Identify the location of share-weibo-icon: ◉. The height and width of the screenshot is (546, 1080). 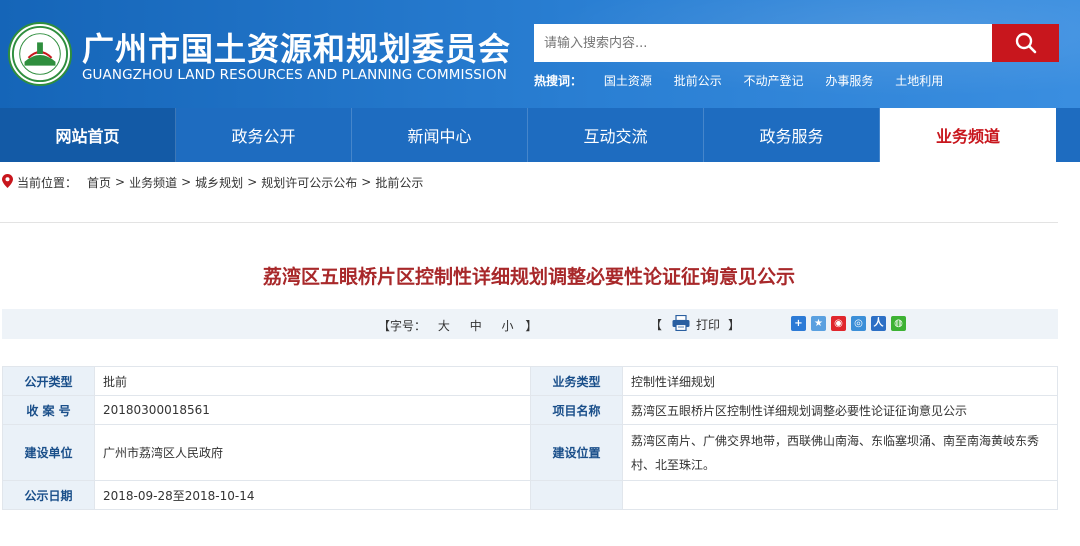
(838, 323).